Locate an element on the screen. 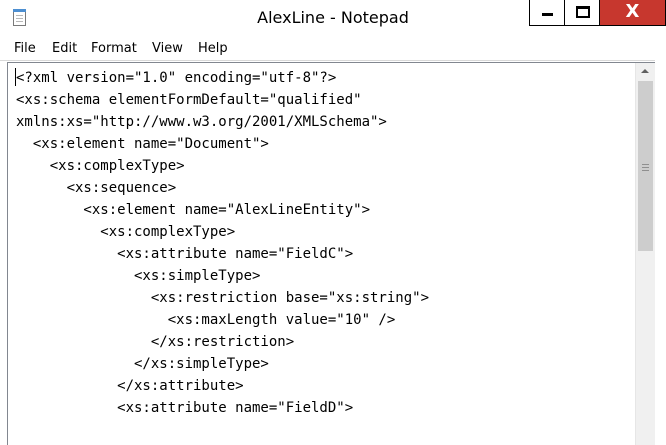 This screenshot has width=666, height=445. menu-view: View is located at coordinates (167, 48).